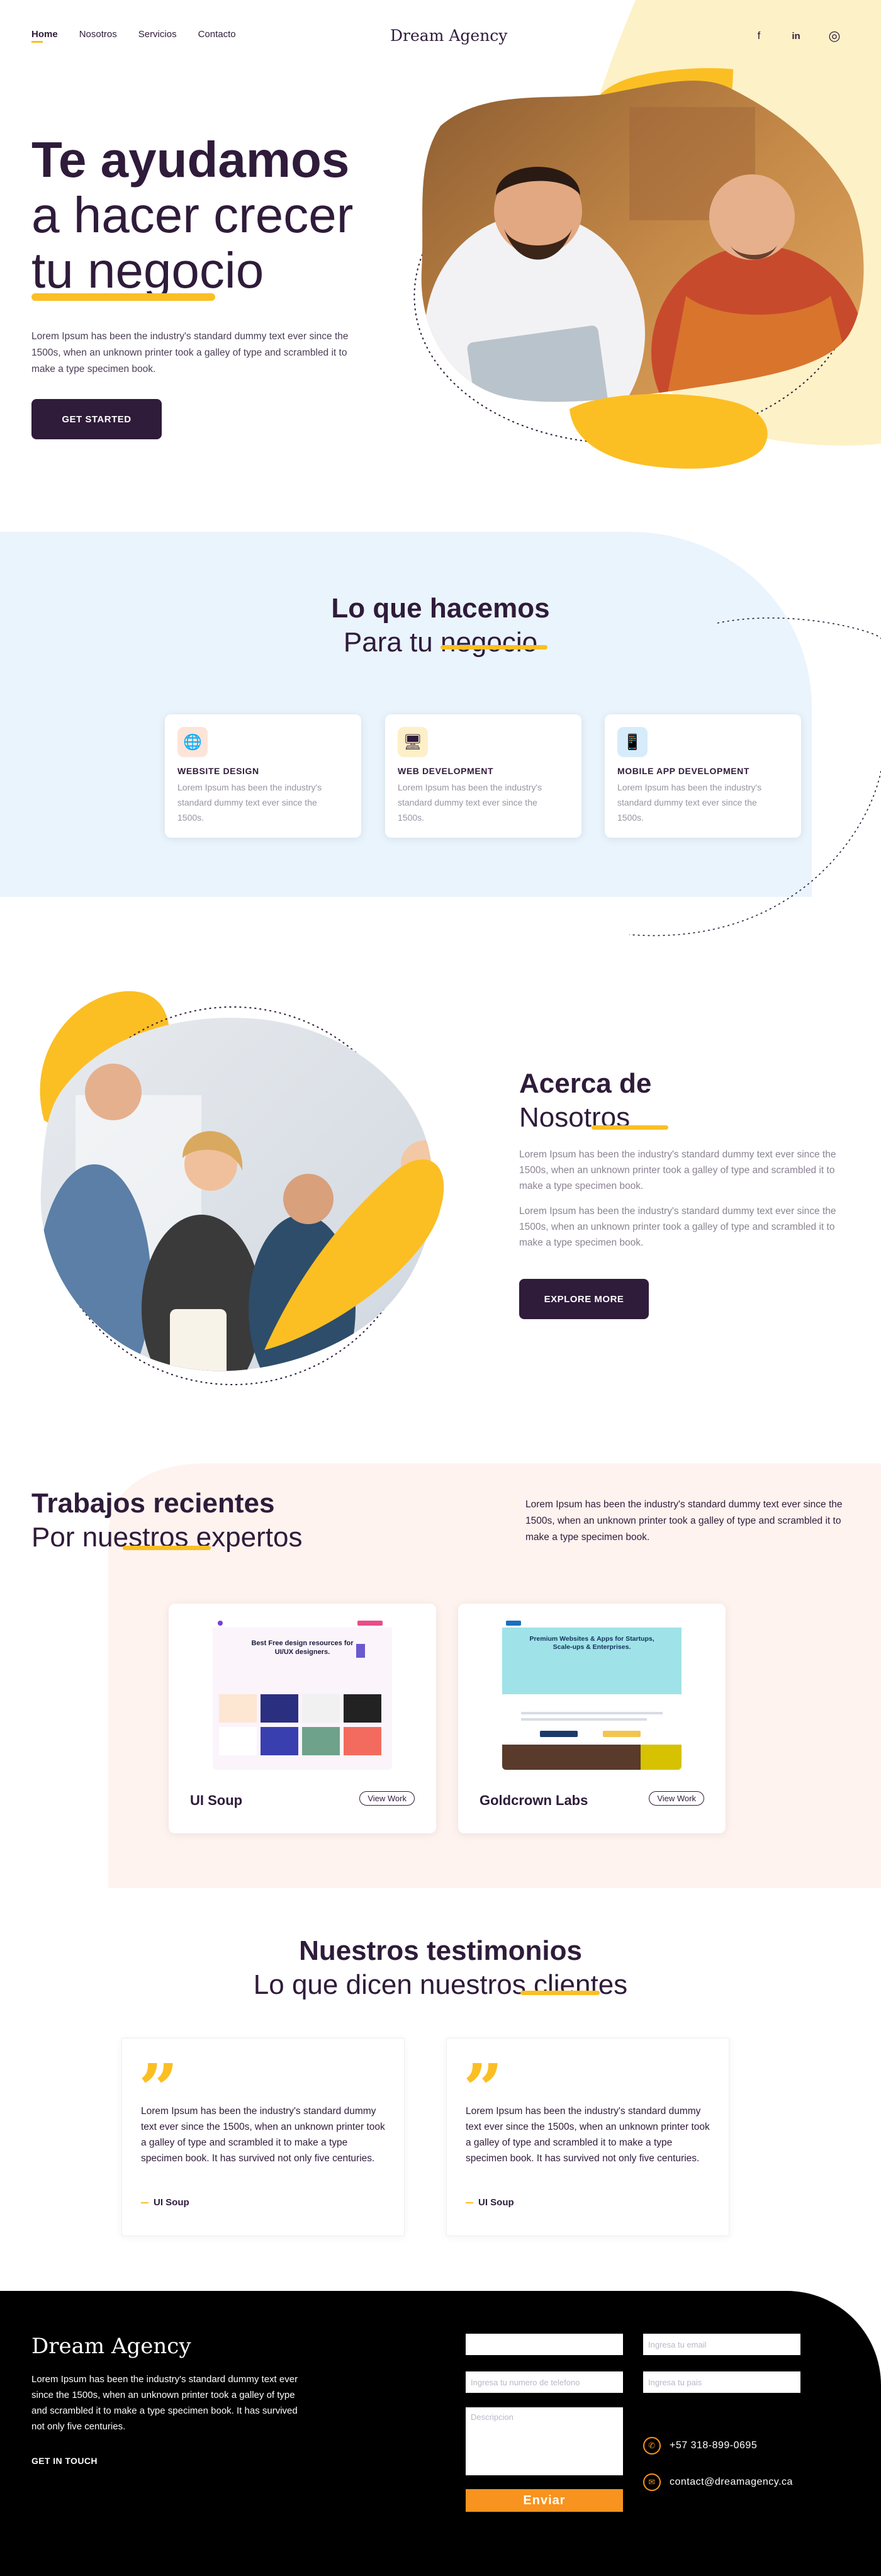 This screenshot has height=2576, width=881. I want to click on linkedin-icon: in, so click(796, 36).